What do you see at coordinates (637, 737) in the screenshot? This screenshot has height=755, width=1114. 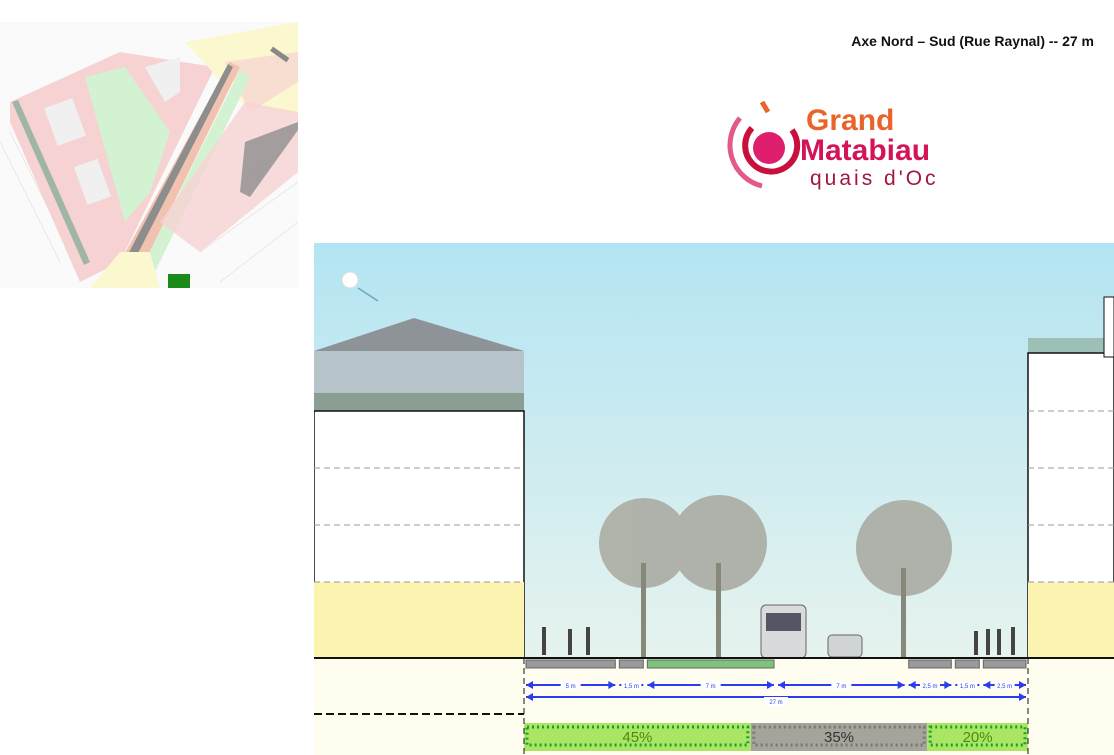 I see `share-label: 45%` at bounding box center [637, 737].